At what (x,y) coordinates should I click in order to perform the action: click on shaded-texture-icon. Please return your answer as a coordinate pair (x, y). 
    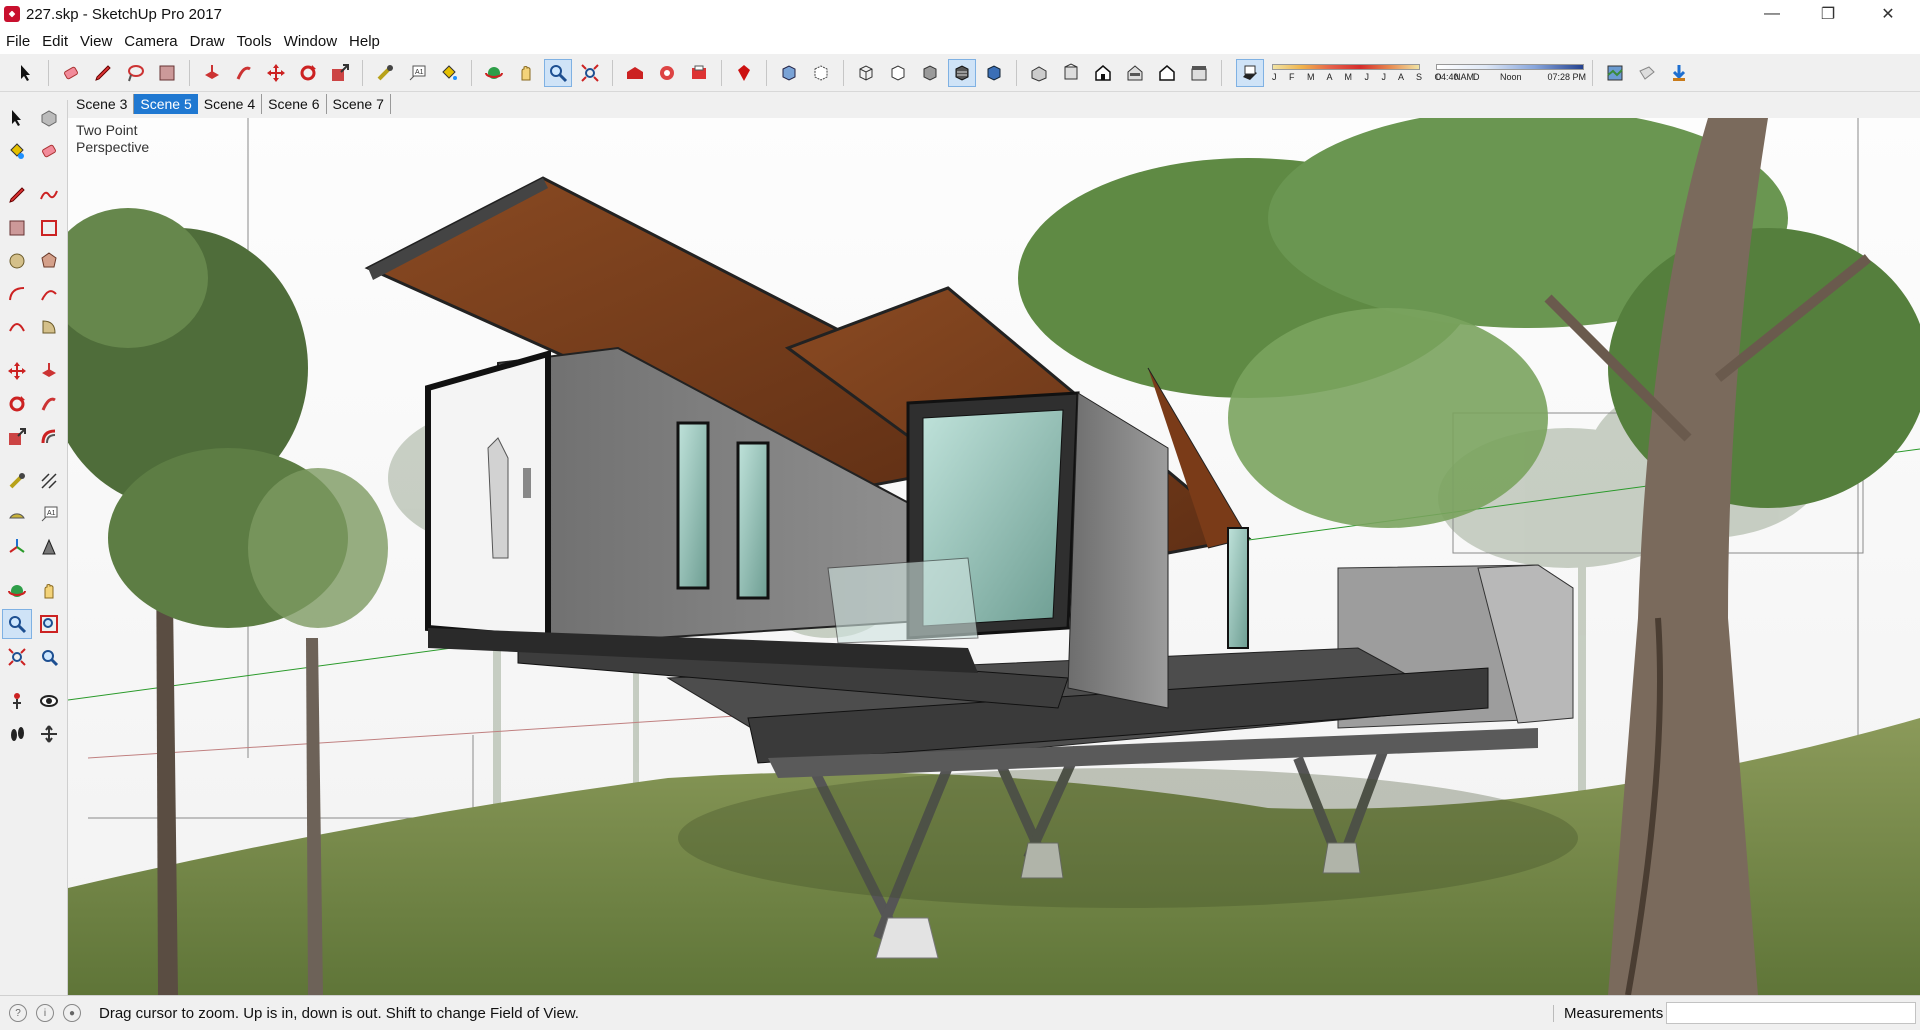
    Looking at the image, I should click on (962, 72).